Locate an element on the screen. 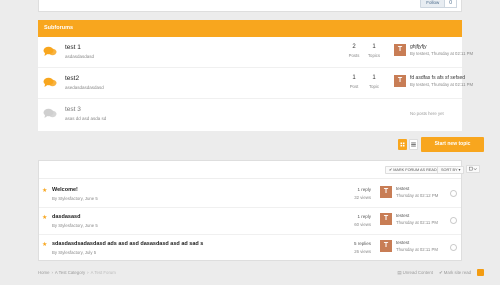 This screenshot has width=500, height=285. grid-view-button is located at coordinates (402, 144).